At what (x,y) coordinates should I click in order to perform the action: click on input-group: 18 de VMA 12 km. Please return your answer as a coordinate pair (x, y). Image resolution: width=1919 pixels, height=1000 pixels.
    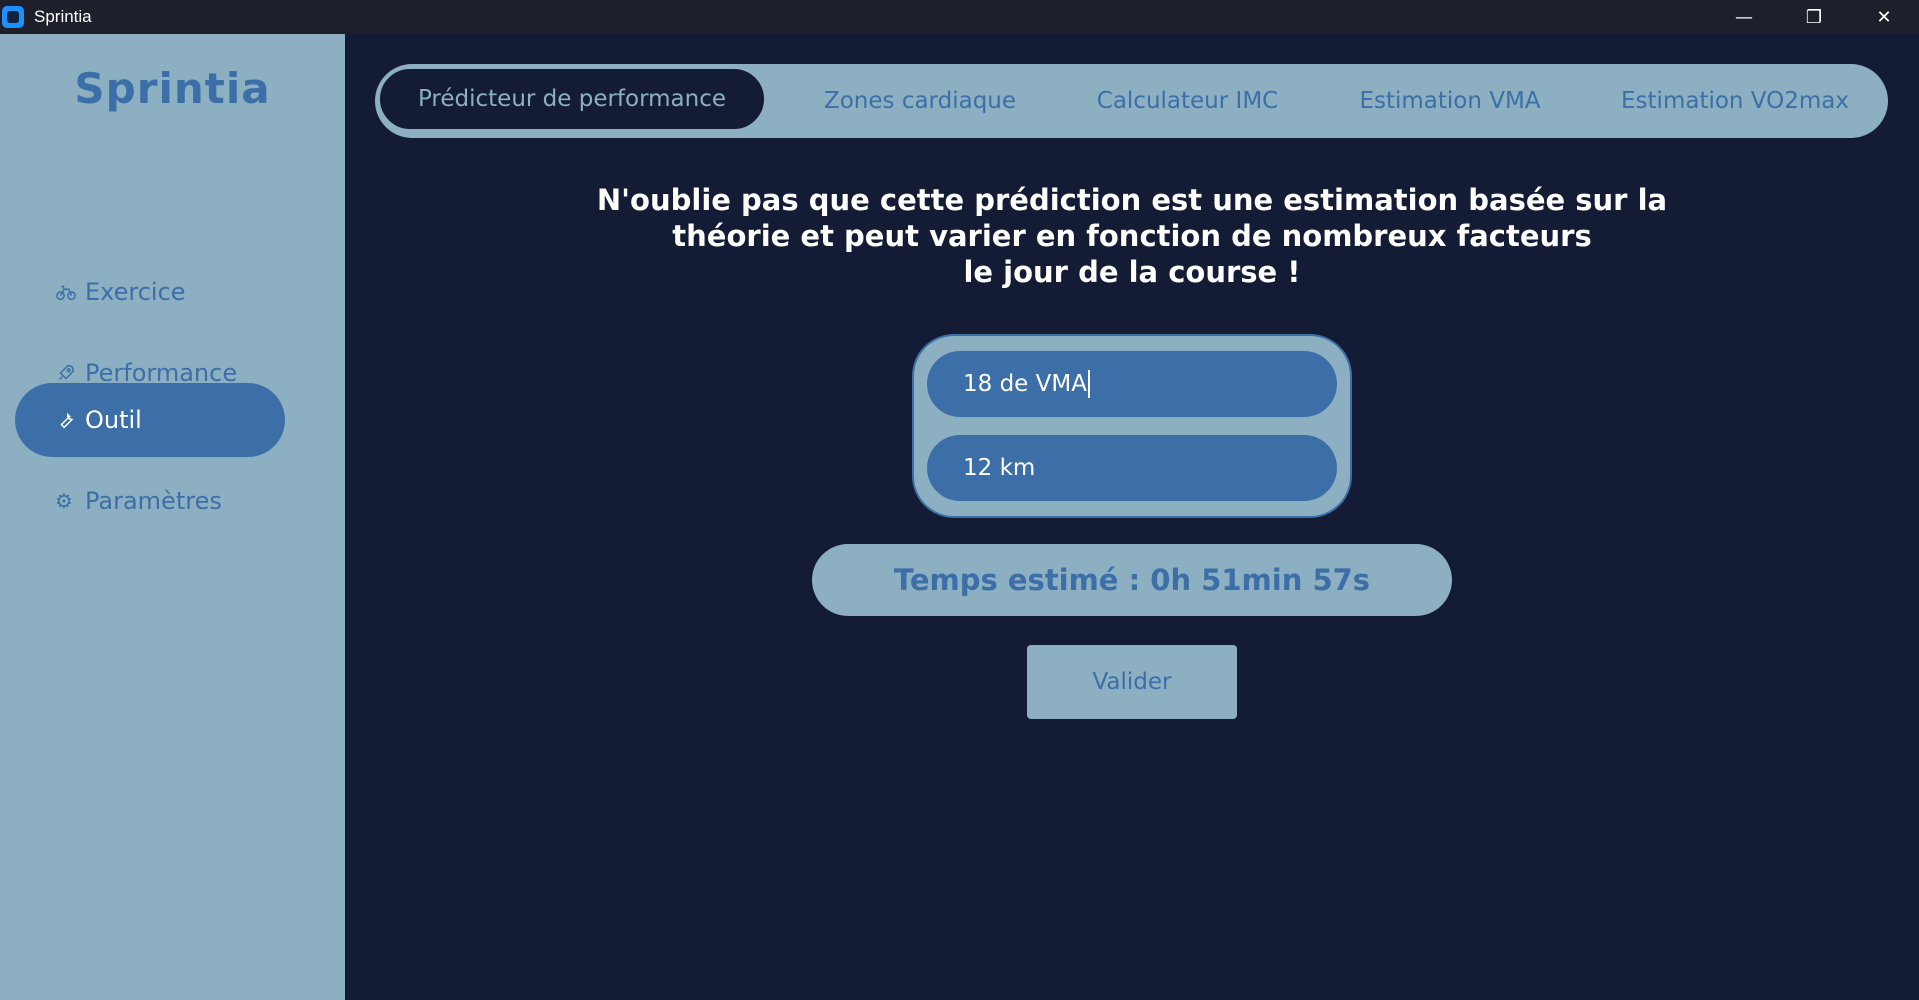
    Looking at the image, I should click on (1132, 426).